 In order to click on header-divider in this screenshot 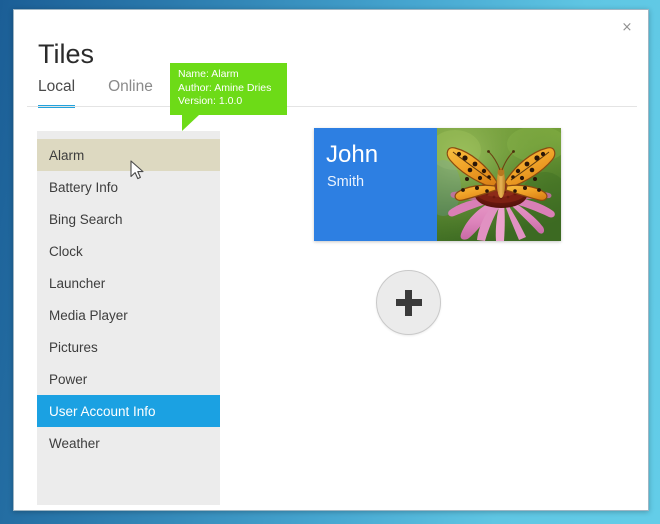, I will do `click(332, 106)`.